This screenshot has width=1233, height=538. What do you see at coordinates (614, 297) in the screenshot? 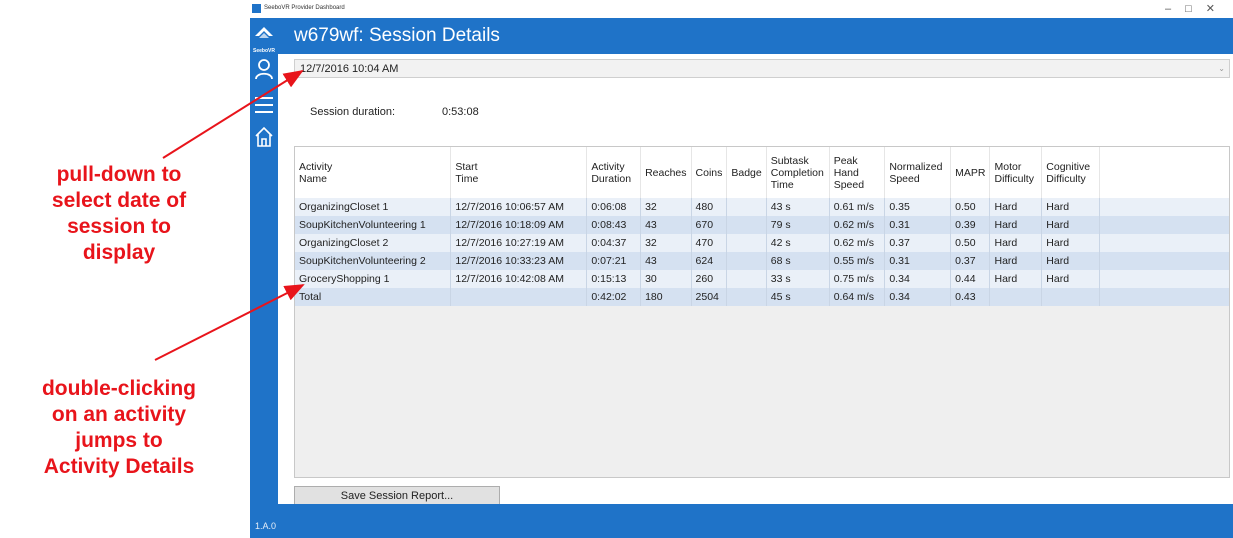
I see `cell-activity-duration: 0:42:02` at bounding box center [614, 297].